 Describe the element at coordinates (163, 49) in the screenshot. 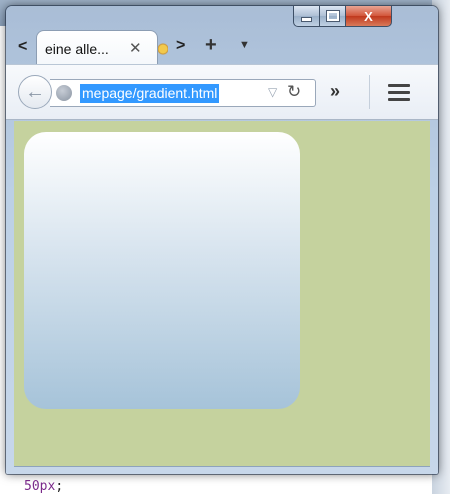

I see `tab-favicon-icon` at that location.